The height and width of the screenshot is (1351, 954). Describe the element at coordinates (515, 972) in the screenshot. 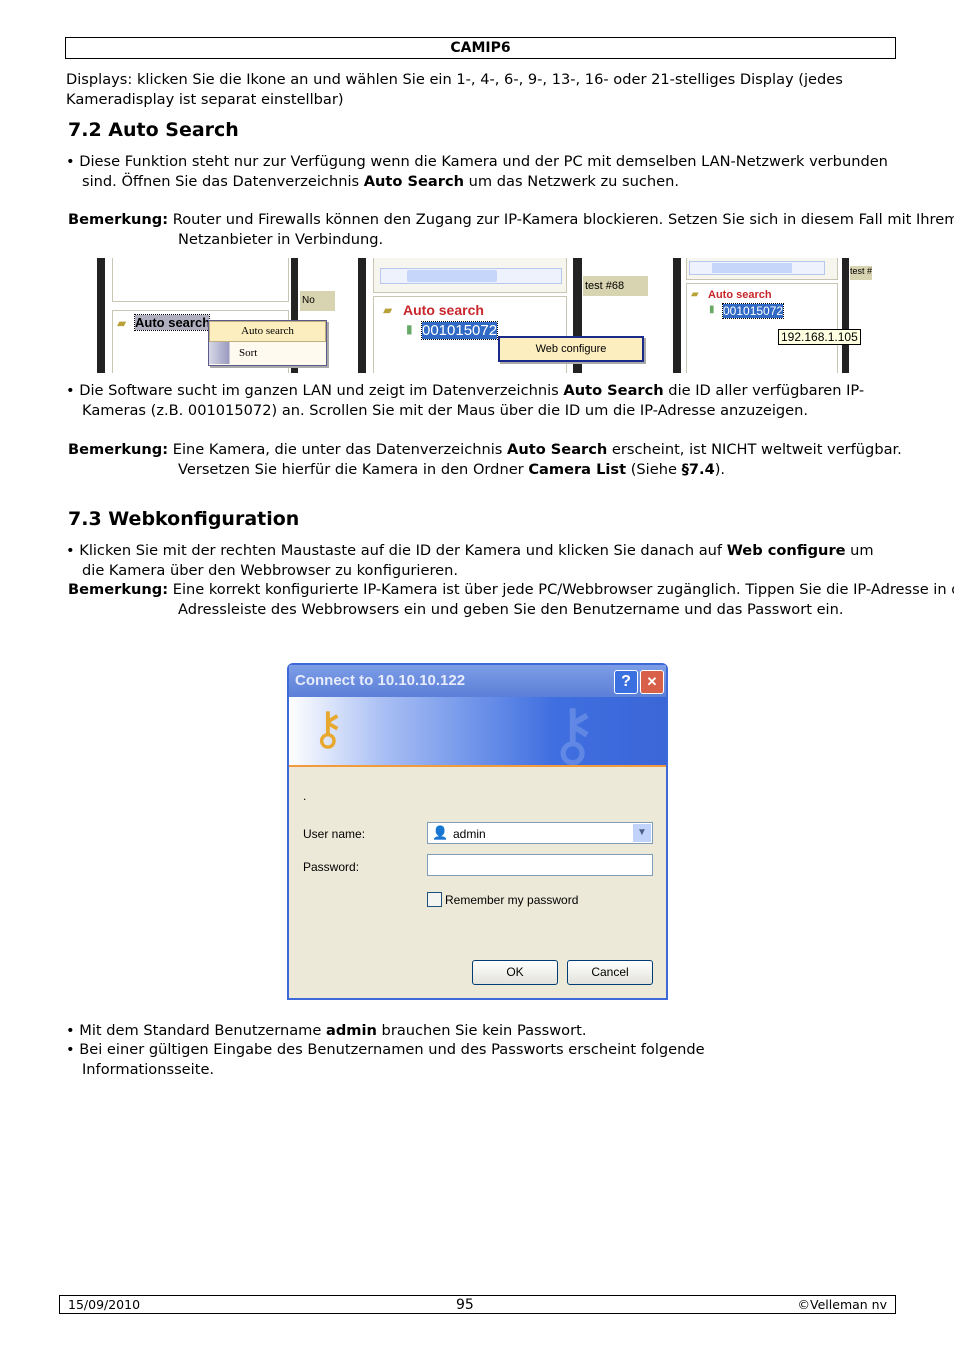

I see `ok-button: OK` at that location.